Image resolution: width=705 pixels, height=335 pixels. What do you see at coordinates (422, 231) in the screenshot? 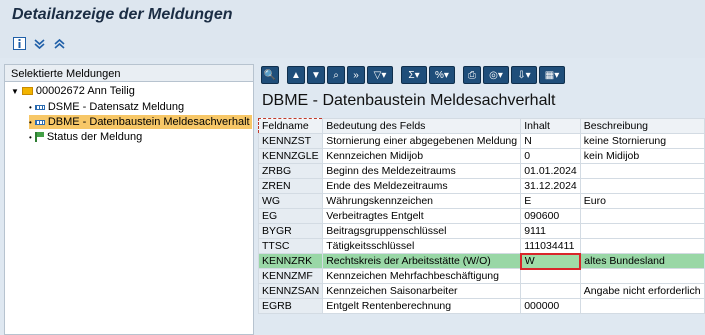
I see `cell-bedeutung: Beitragsgruppenschlüssel` at bounding box center [422, 231].